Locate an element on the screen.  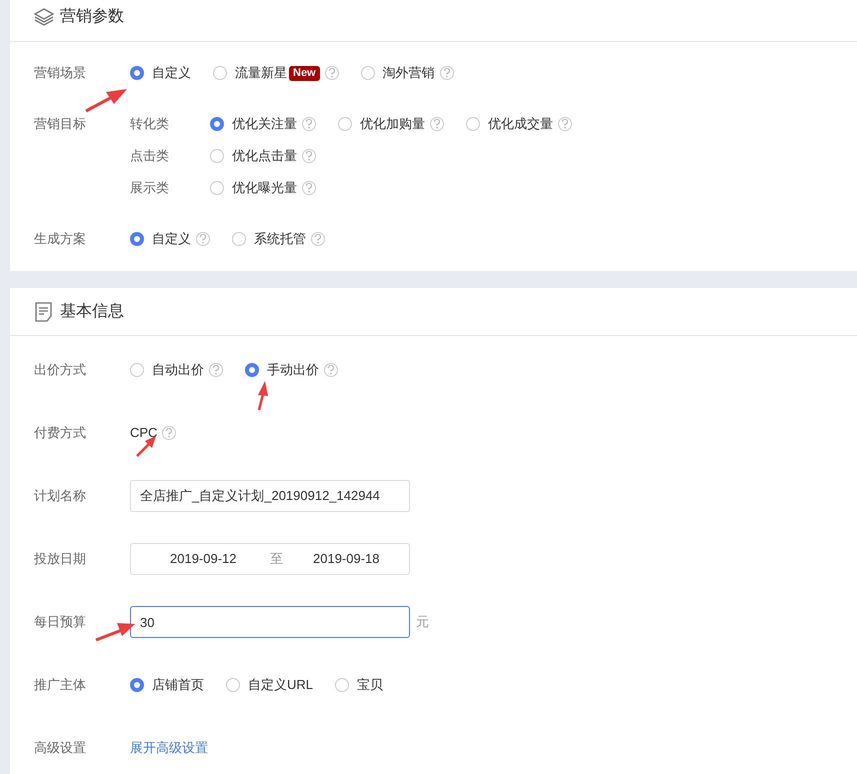
option-label: 手动出价 is located at coordinates (293, 370).